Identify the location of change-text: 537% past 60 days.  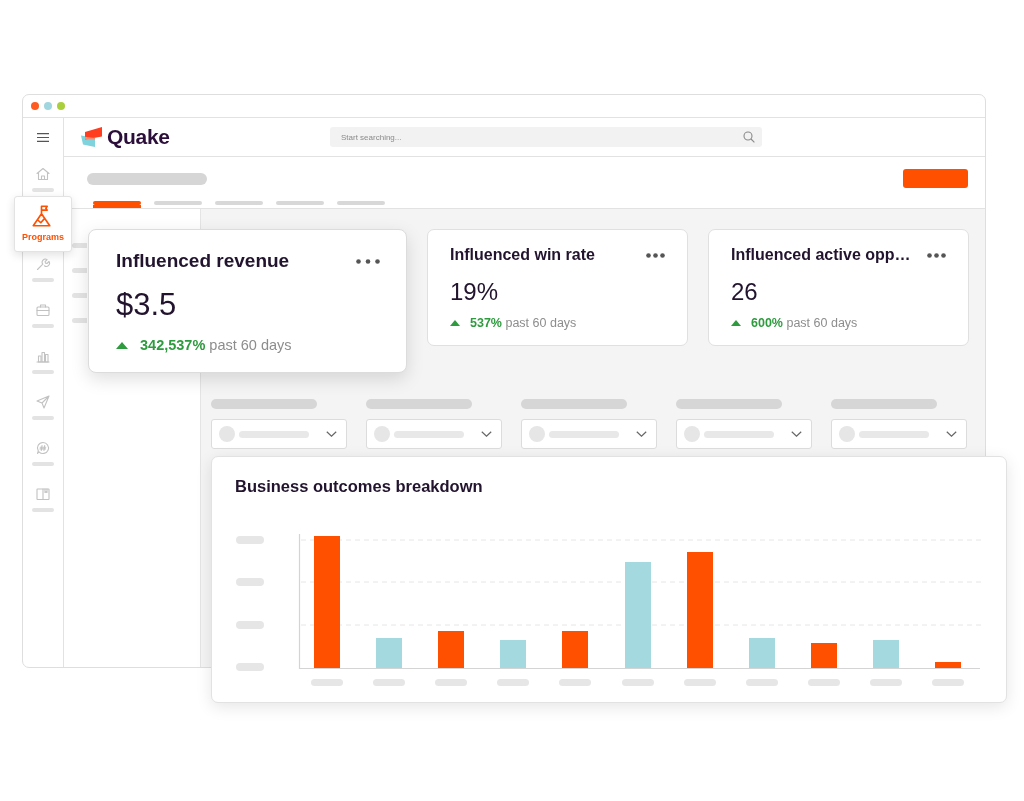
(523, 323).